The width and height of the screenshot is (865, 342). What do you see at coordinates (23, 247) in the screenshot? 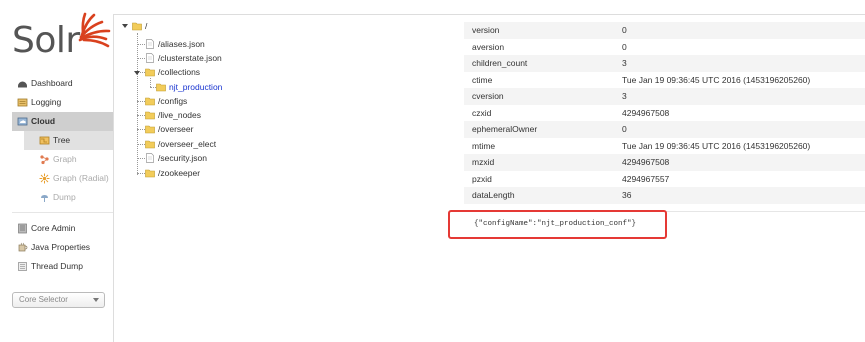
I see `java-properties-icon` at bounding box center [23, 247].